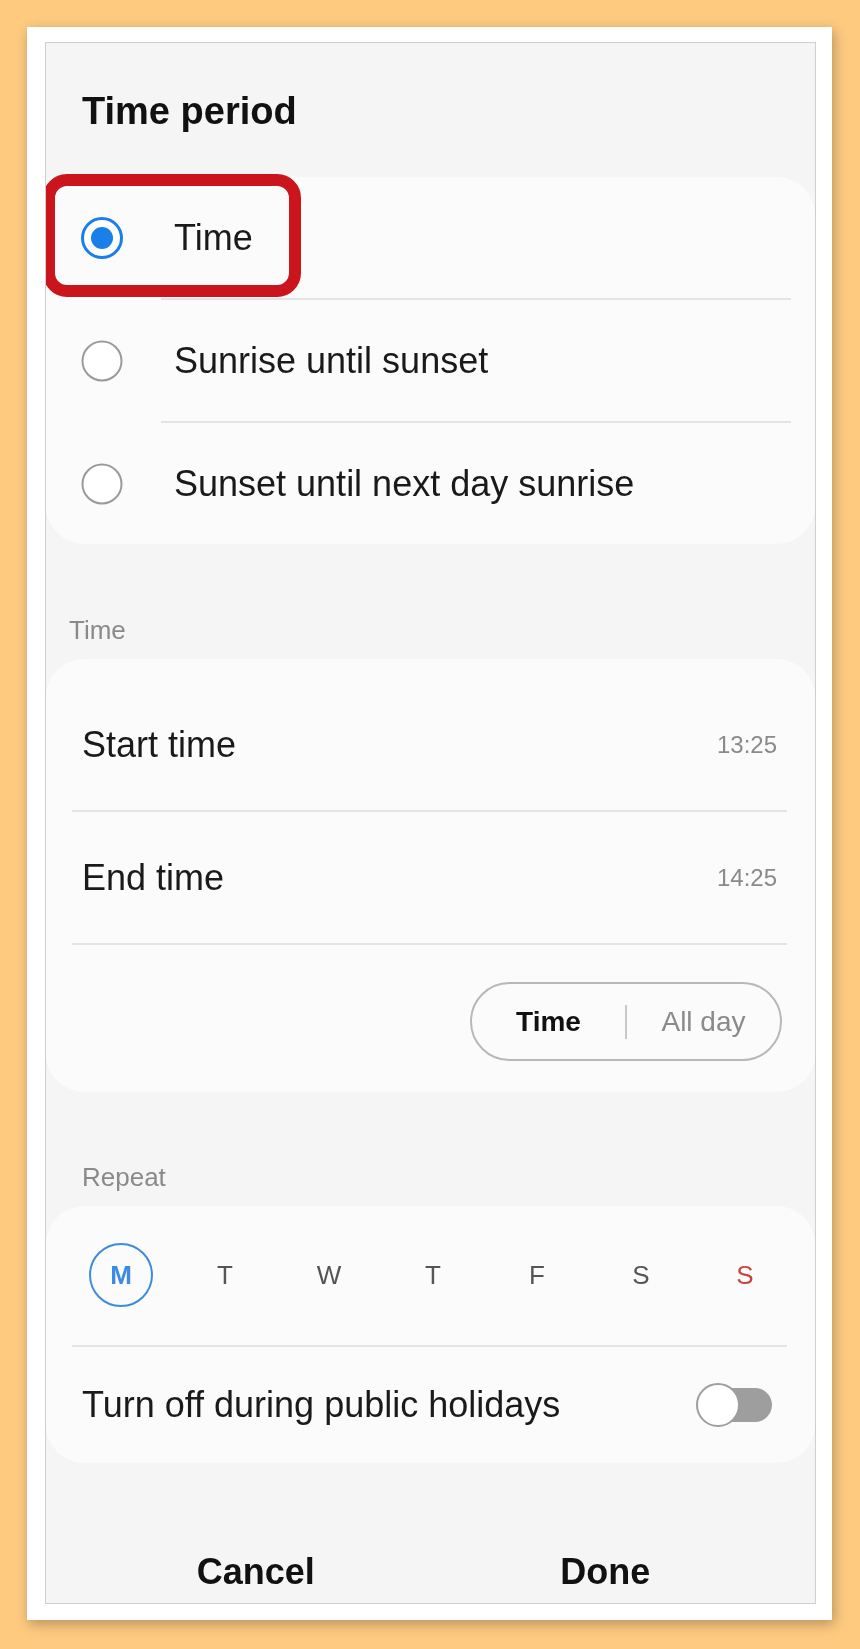 The height and width of the screenshot is (1649, 860). I want to click on segment-tab: Time, so click(548, 1021).